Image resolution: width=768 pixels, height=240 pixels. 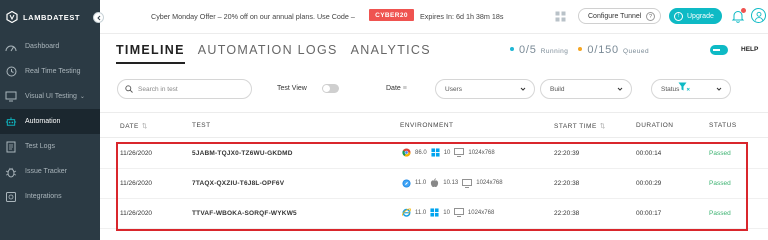 What do you see at coordinates (193, 89) in the screenshot?
I see `search-input` at bounding box center [193, 89].